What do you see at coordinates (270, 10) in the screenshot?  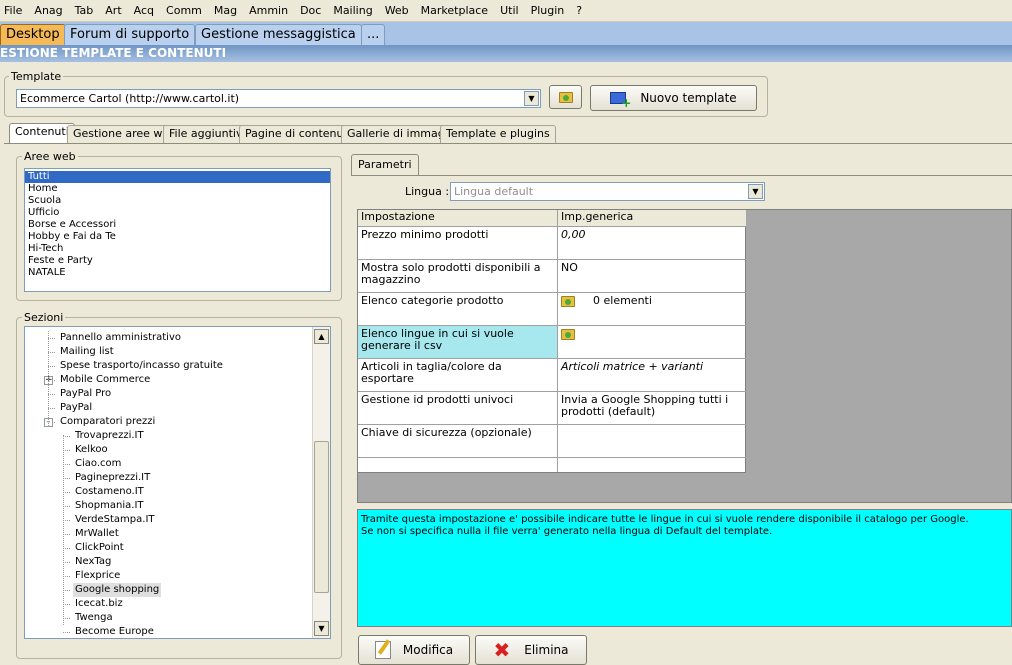 I see `menu-item: Ammin` at bounding box center [270, 10].